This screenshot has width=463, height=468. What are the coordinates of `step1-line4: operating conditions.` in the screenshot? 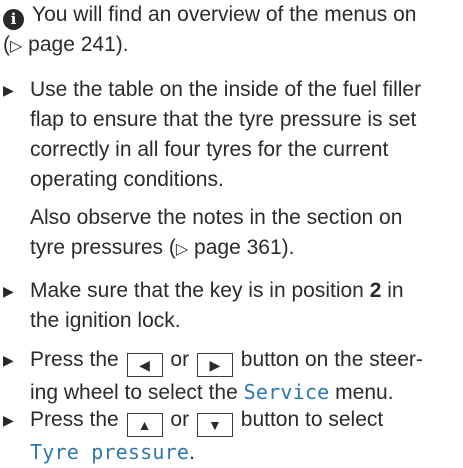 It's located at (127, 179).